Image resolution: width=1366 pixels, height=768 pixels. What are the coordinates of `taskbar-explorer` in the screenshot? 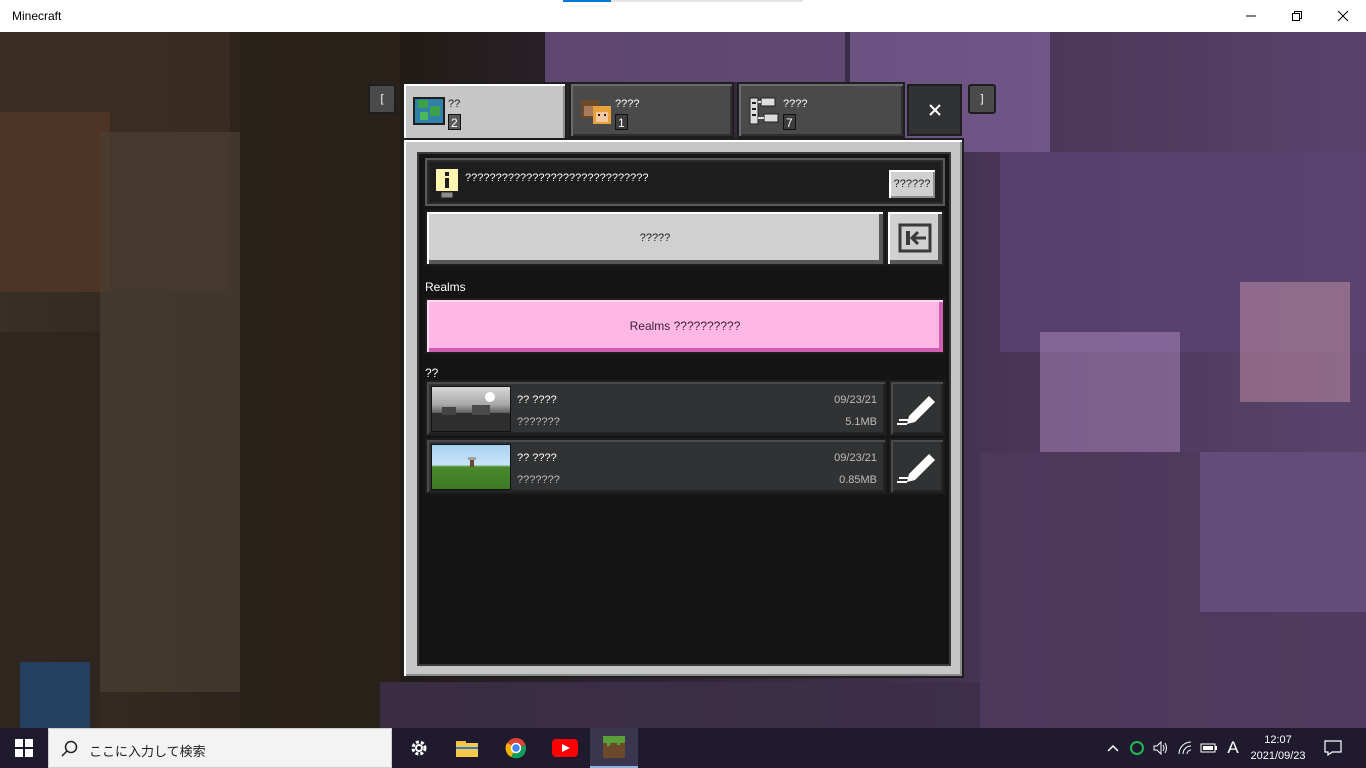 It's located at (467, 748).